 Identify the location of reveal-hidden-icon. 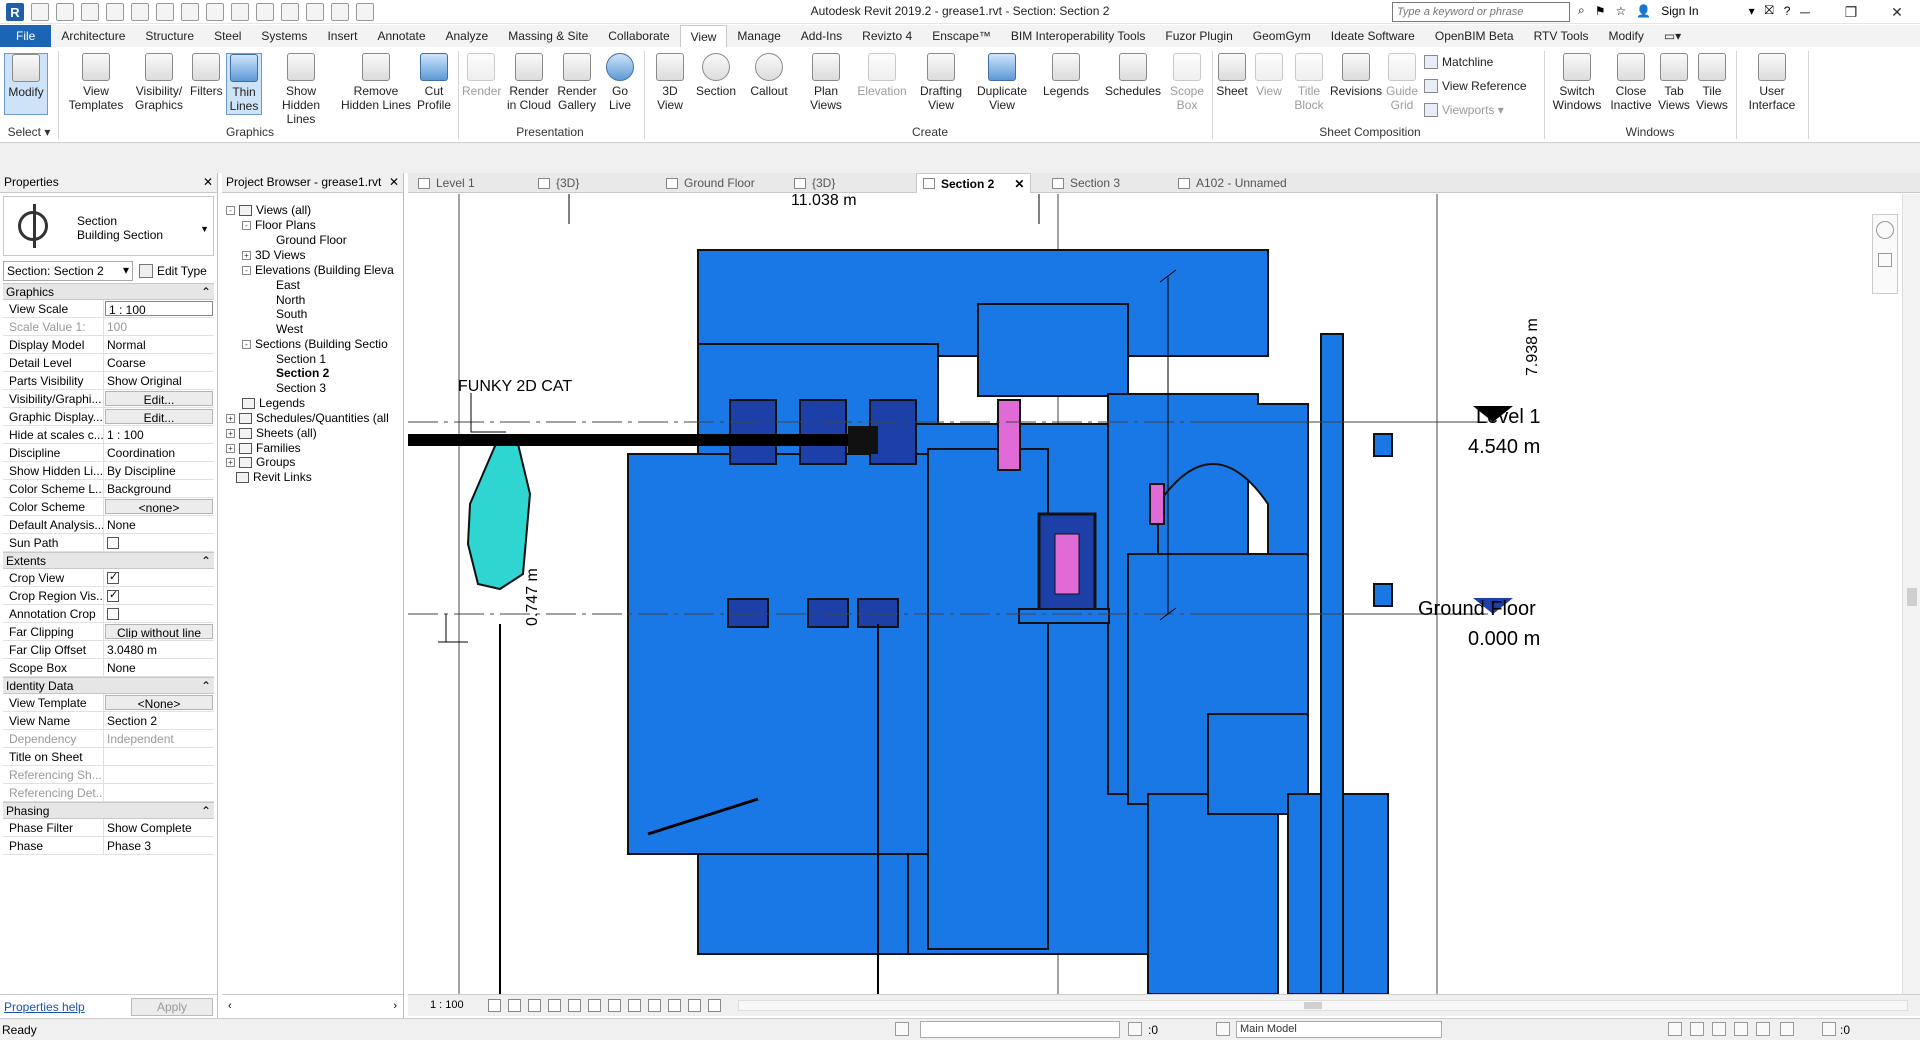
(634, 1005).